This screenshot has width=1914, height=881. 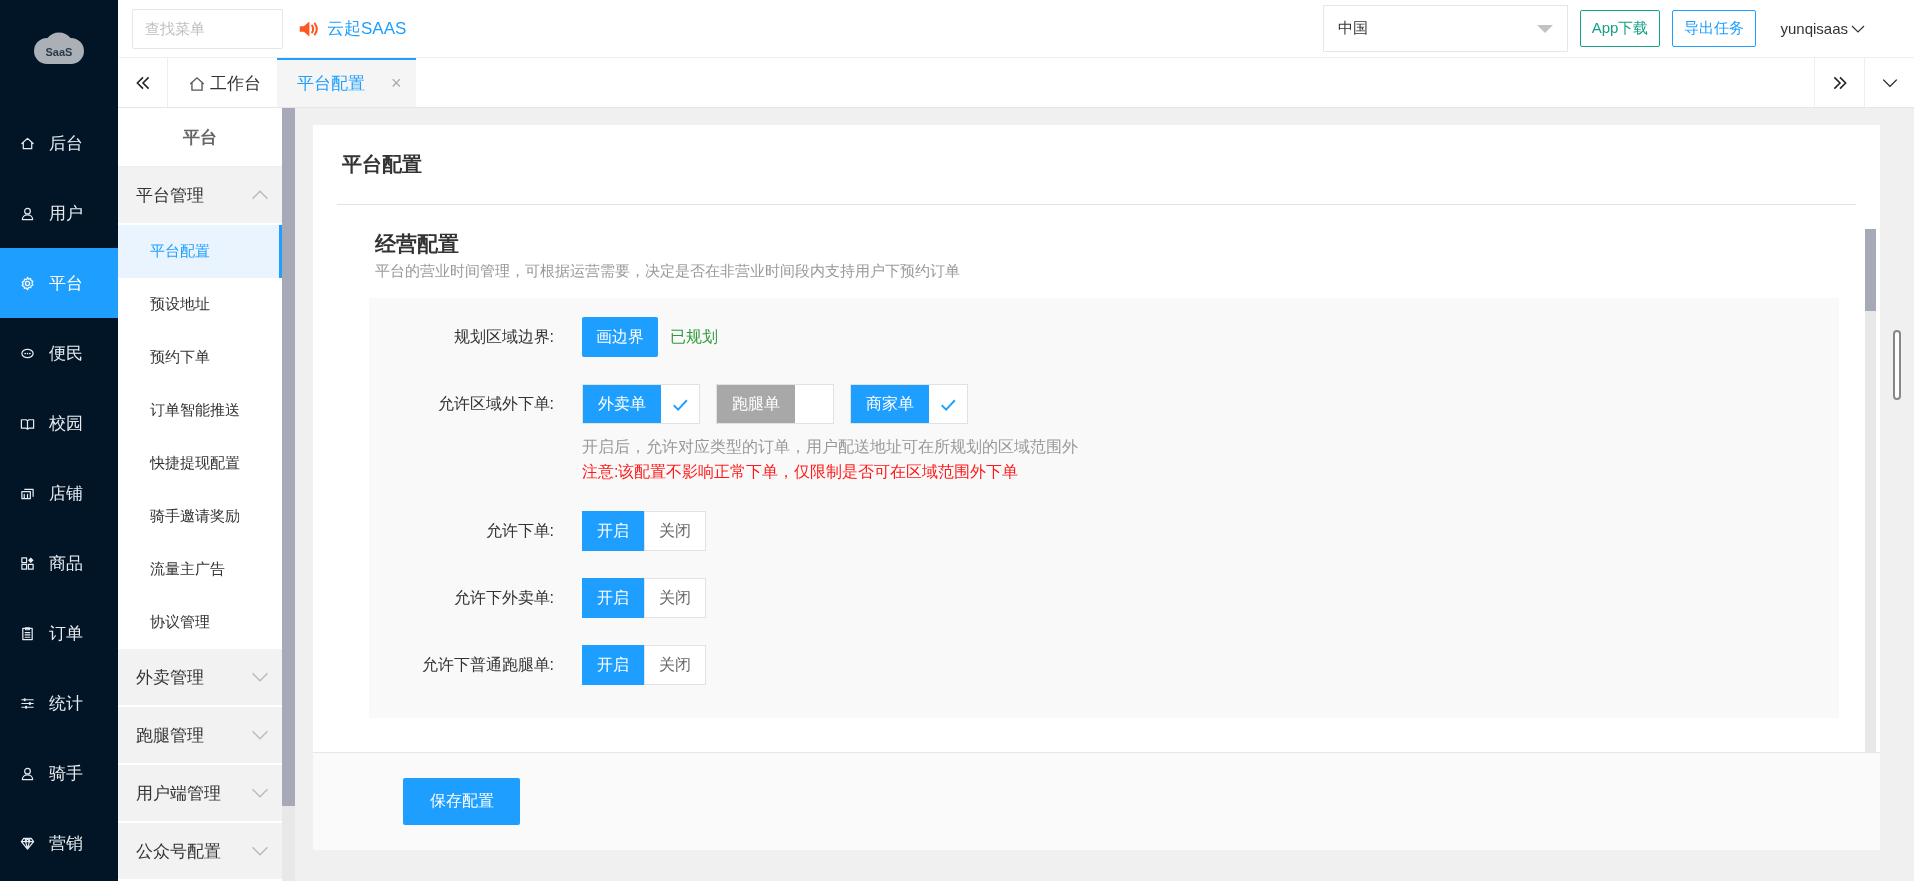 What do you see at coordinates (59, 143) in the screenshot?
I see `nav-item: 后台` at bounding box center [59, 143].